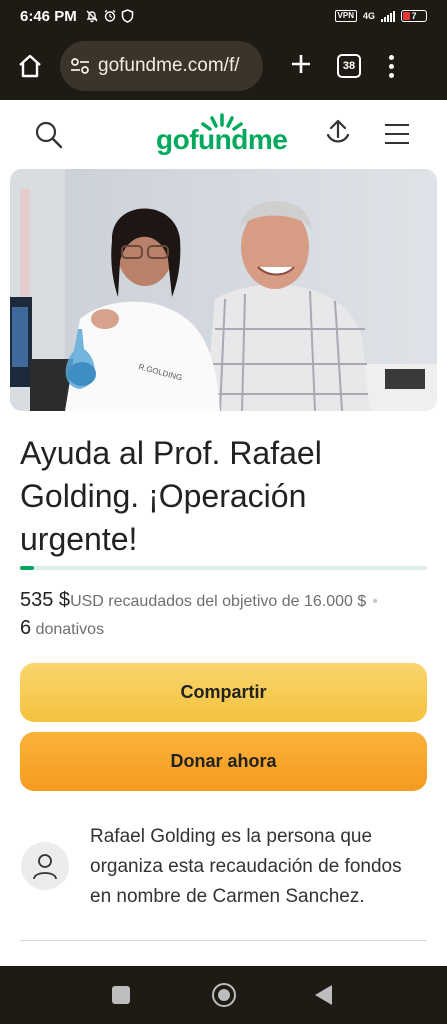 The width and height of the screenshot is (447, 1024). I want to click on new-tab-button, so click(301, 66).